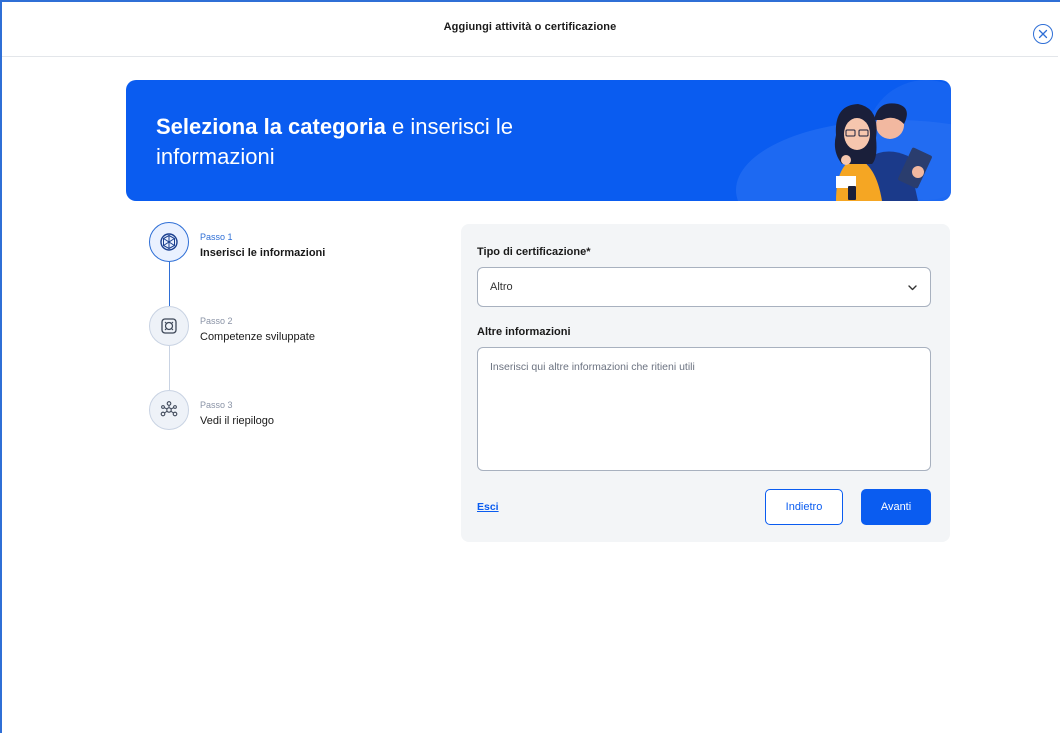  I want to click on close-button, so click(1043, 34).